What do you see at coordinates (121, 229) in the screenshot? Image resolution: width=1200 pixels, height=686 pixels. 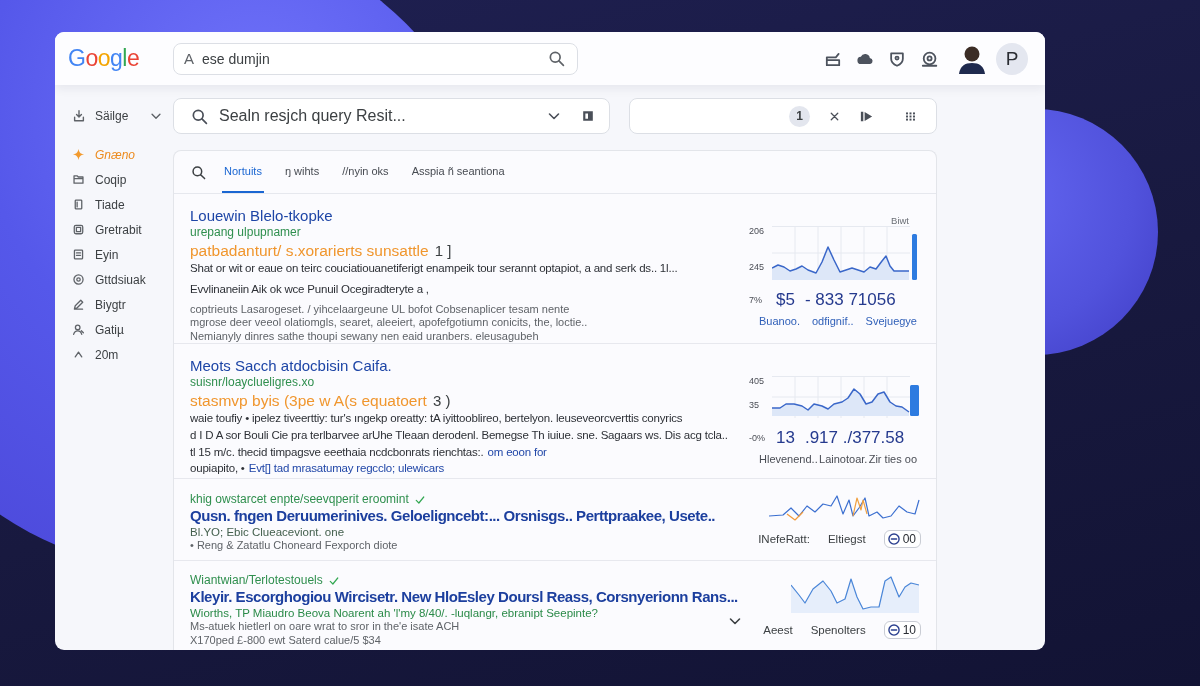 I see `sidebar-item: Gretrabit` at bounding box center [121, 229].